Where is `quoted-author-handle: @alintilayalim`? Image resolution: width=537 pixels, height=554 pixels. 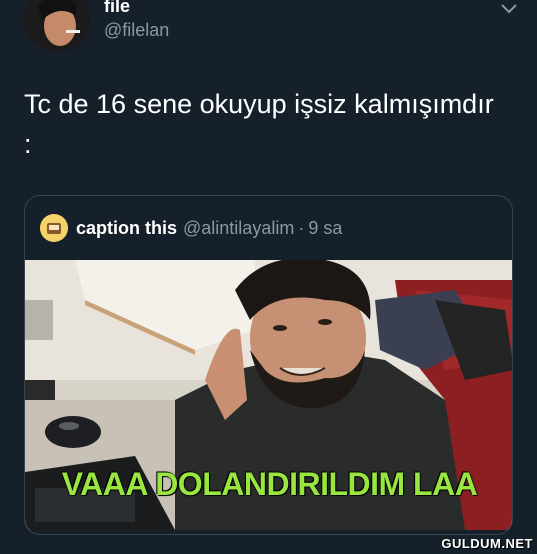 quoted-author-handle: @alintilayalim is located at coordinates (238, 228).